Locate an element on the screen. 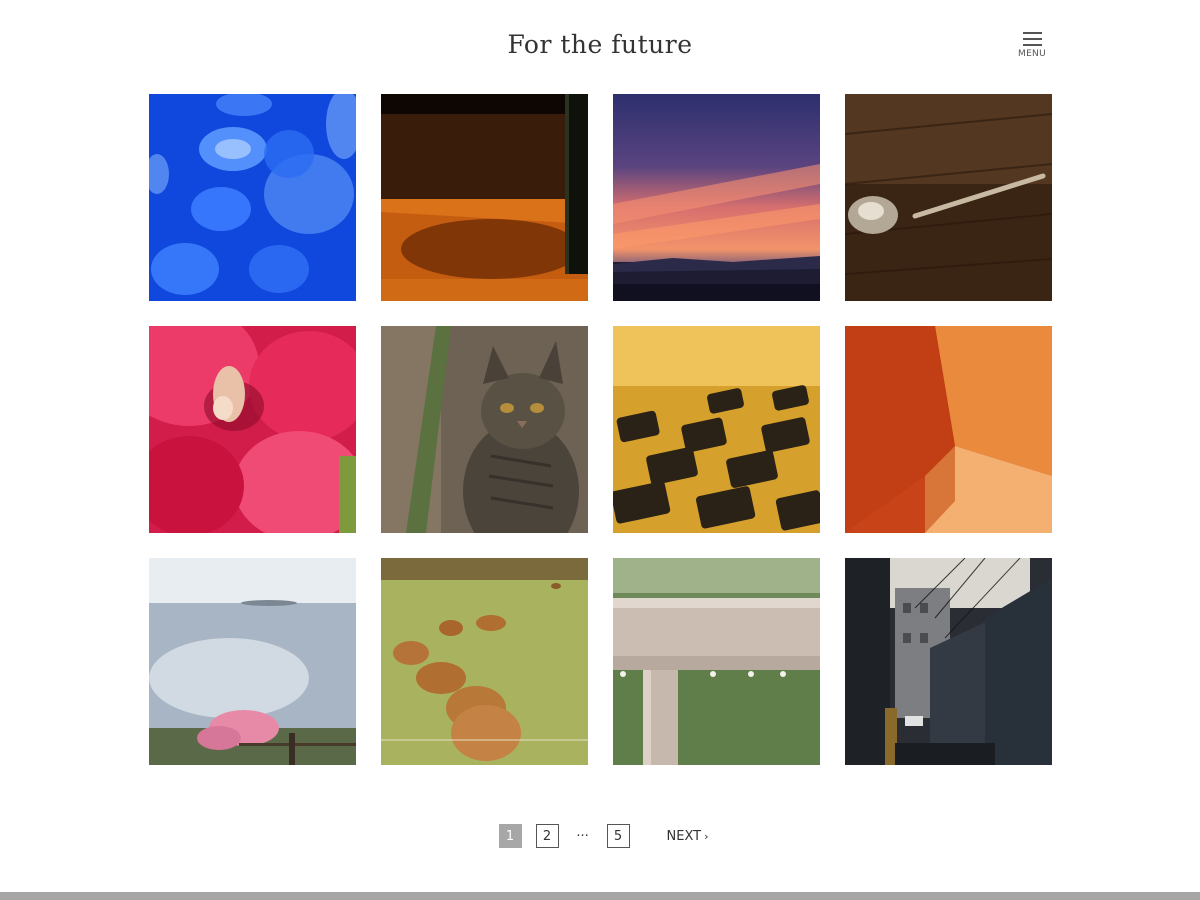  photo-thumbnail-sea-view is located at coordinates (252, 661).